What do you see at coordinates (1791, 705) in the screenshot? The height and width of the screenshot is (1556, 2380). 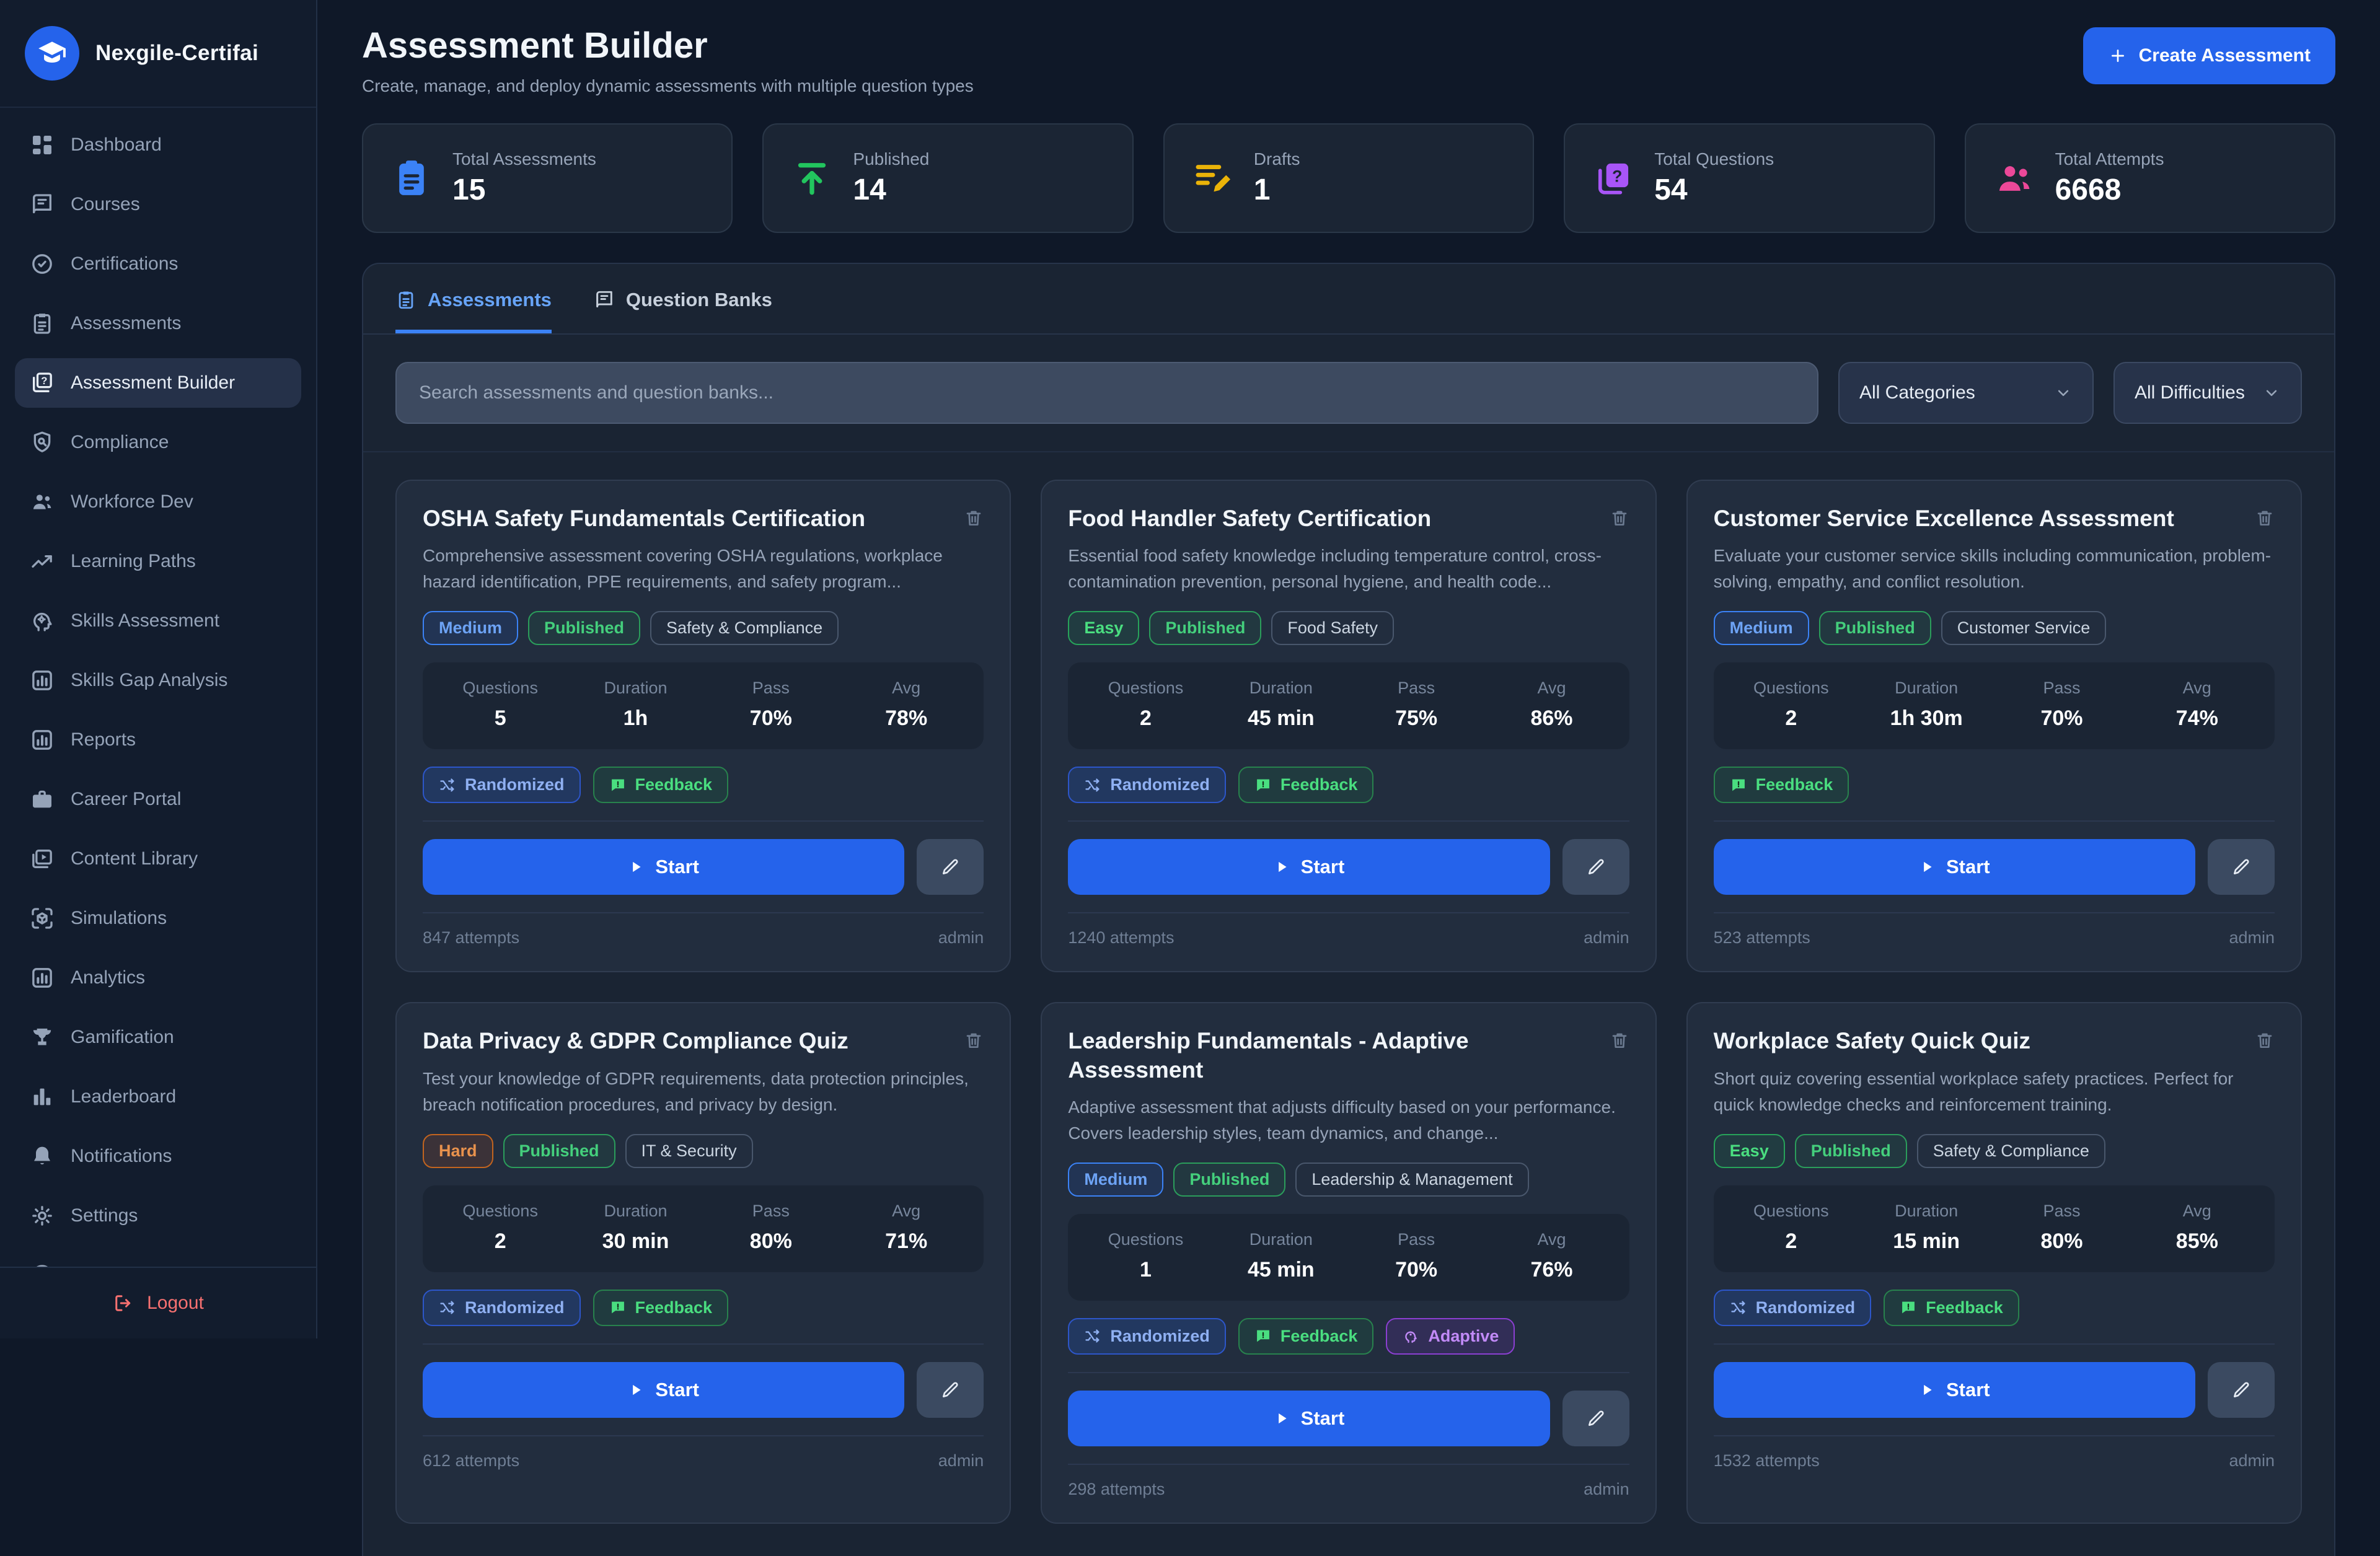 I see `stat-questions: Questions 2` at bounding box center [1791, 705].